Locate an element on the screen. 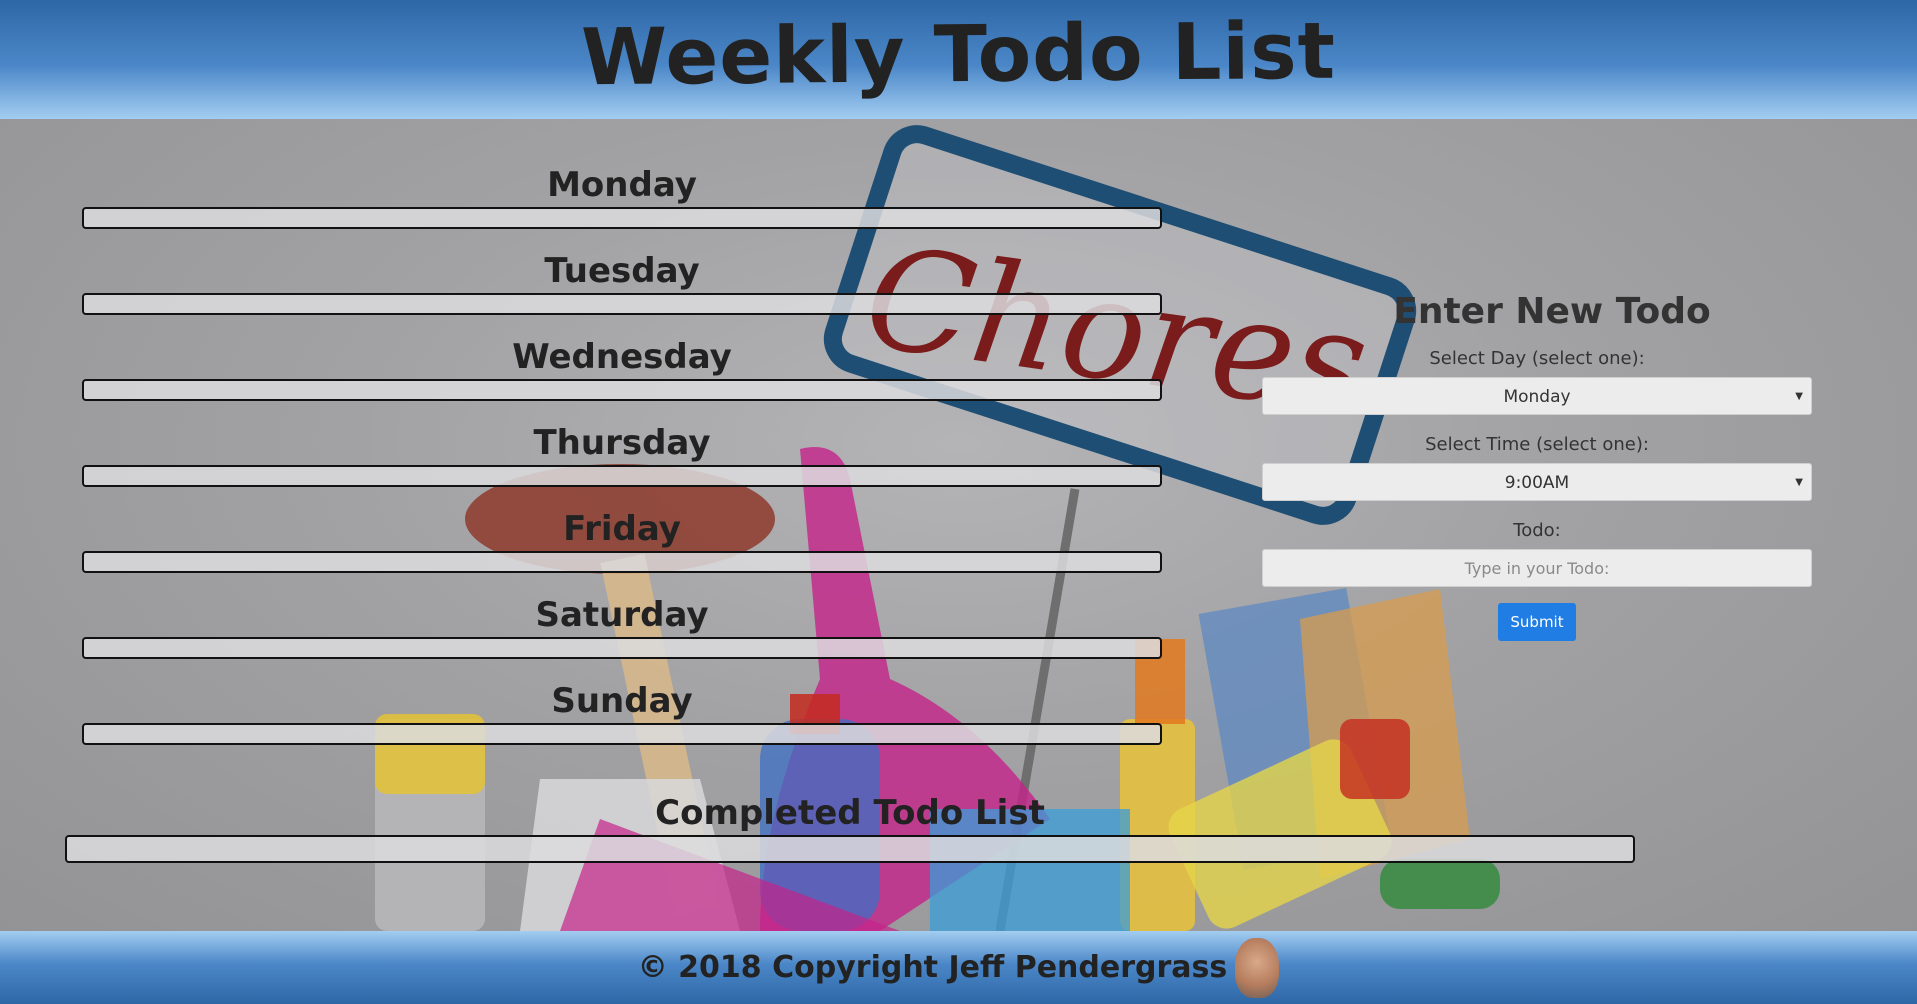  day-label: Friday is located at coordinates (622, 529).